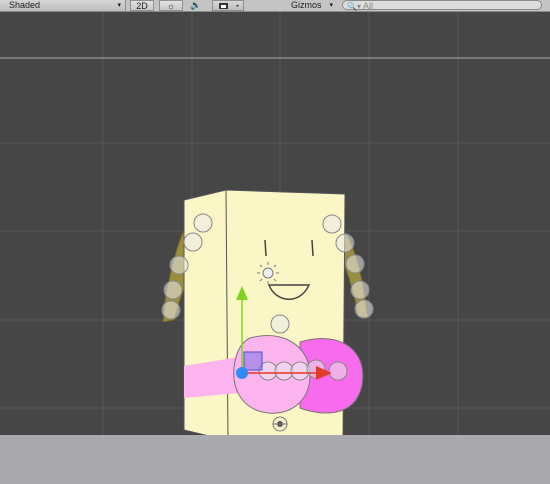  Describe the element at coordinates (275, 459) in the screenshot. I see `ground-area` at that location.